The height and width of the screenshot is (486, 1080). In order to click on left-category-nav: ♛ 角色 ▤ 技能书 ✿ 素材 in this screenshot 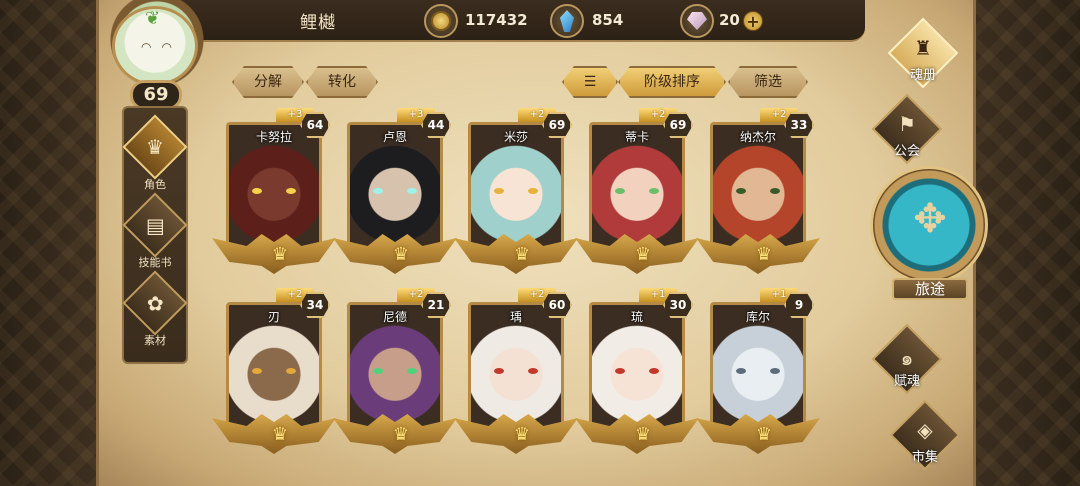, I will do `click(155, 235)`.